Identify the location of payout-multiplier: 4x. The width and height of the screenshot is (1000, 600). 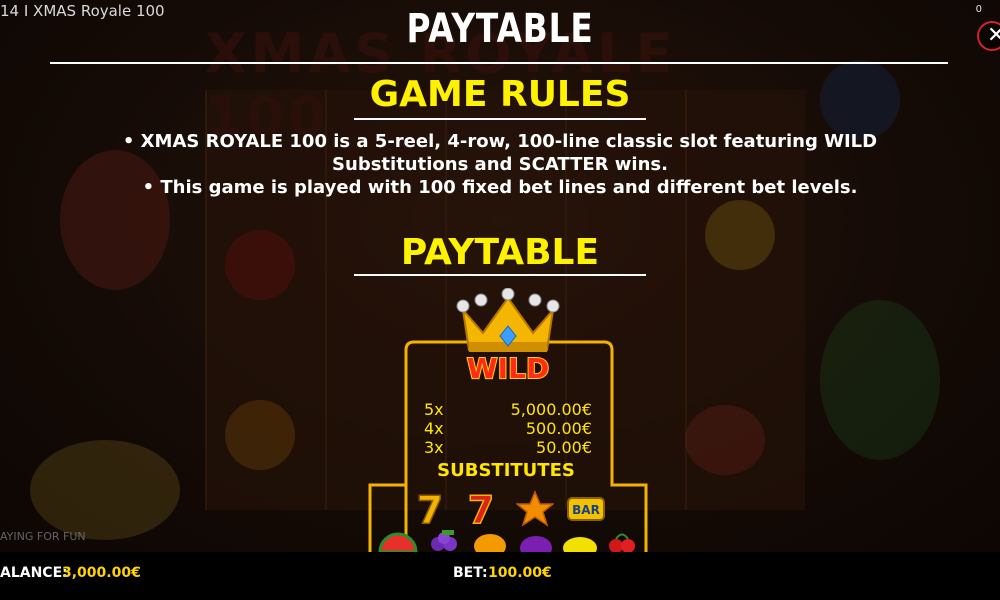
(434, 428).